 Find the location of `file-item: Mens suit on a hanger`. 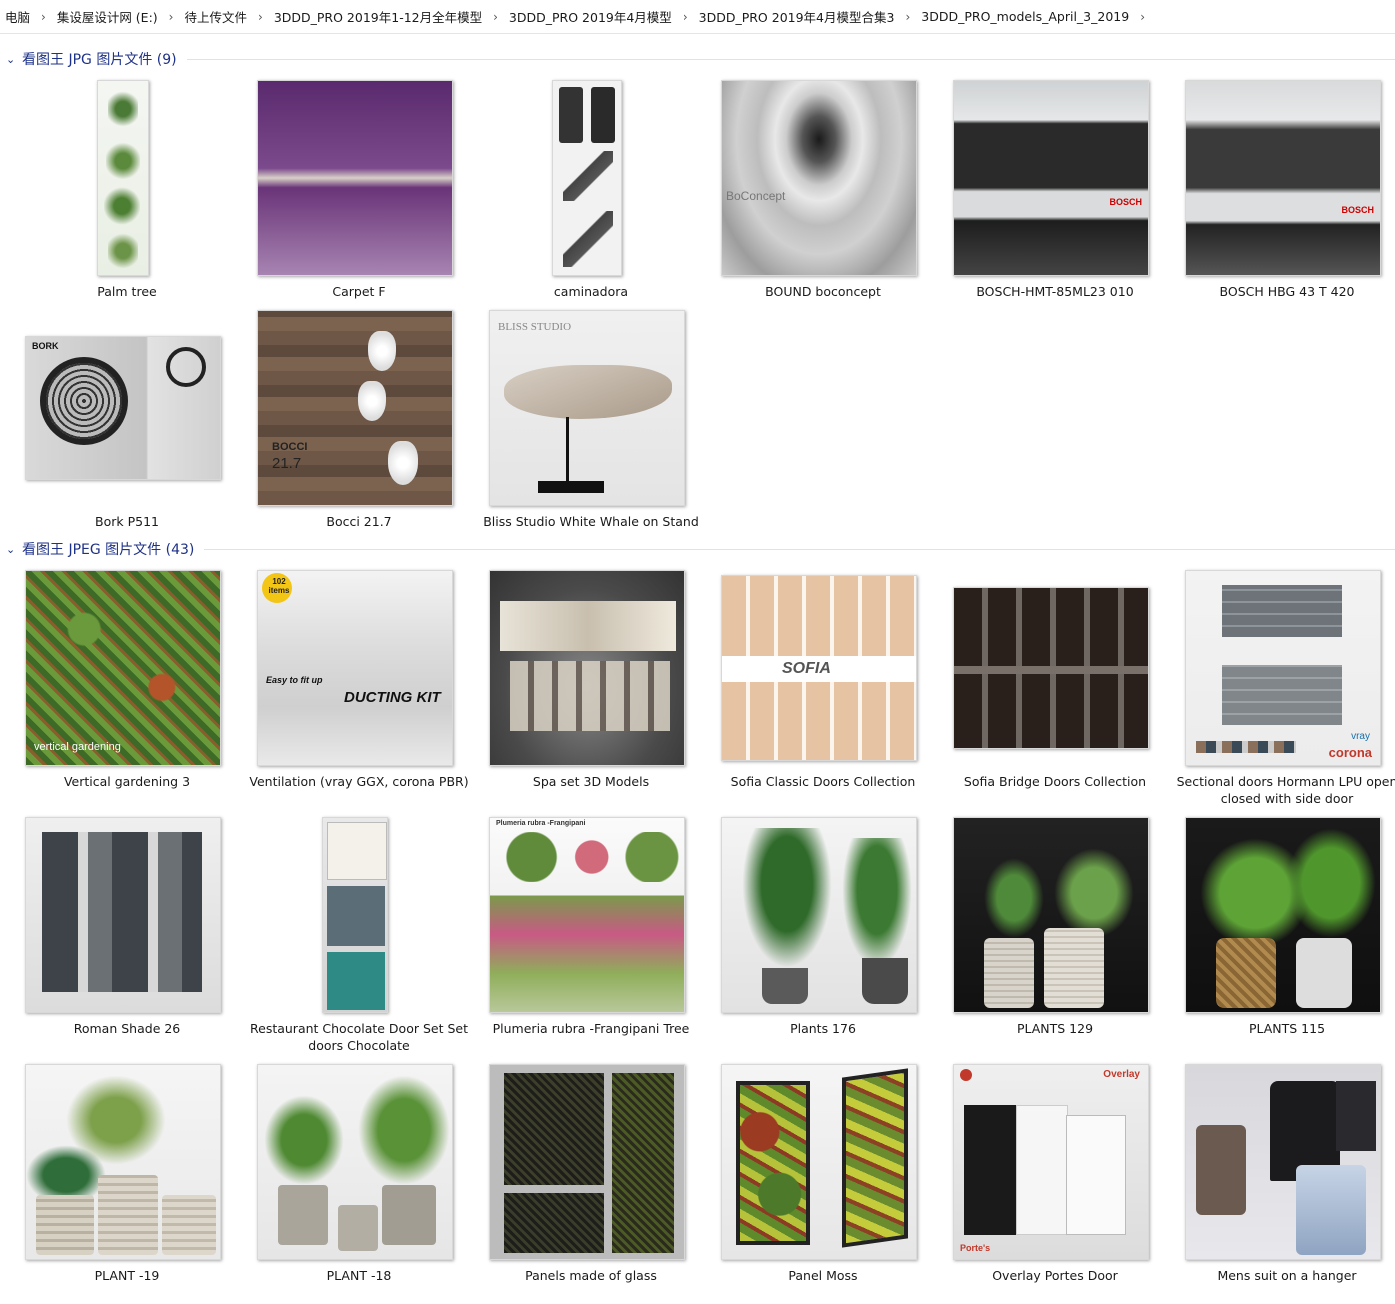

file-item: Mens suit on a hanger is located at coordinates (1282, 1184).